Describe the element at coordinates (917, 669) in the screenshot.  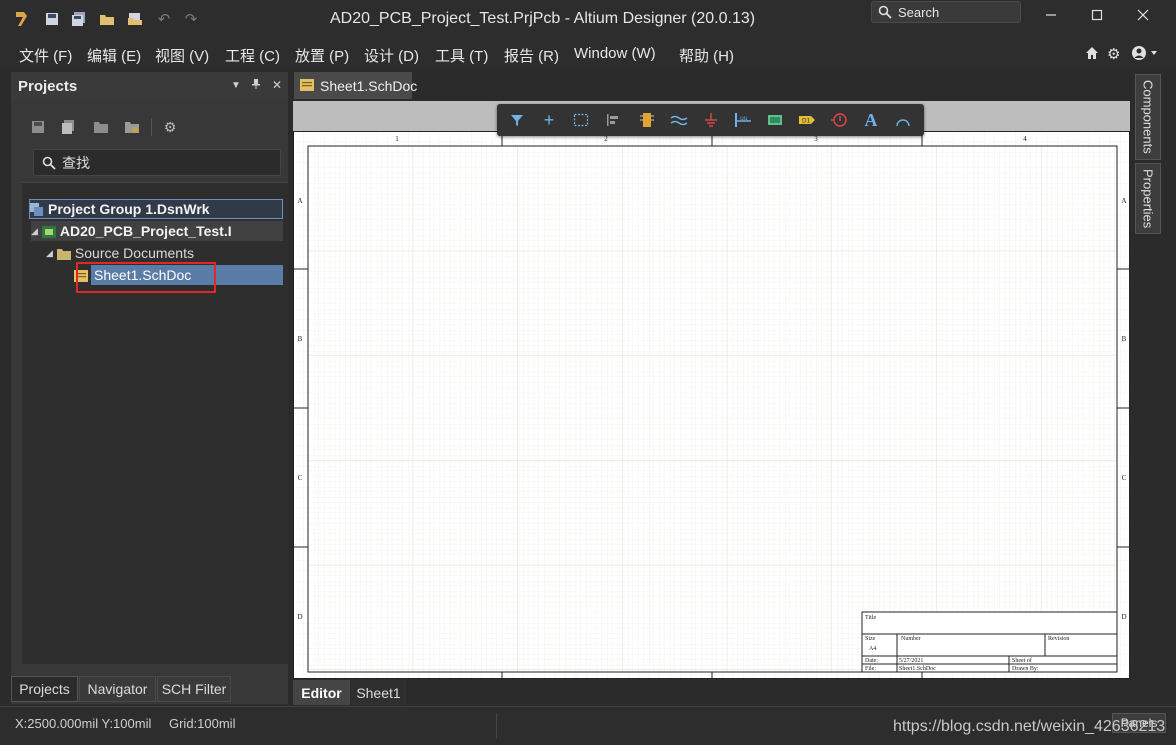
I see `title-block-file-value: Sheet1.SchDoc` at that location.